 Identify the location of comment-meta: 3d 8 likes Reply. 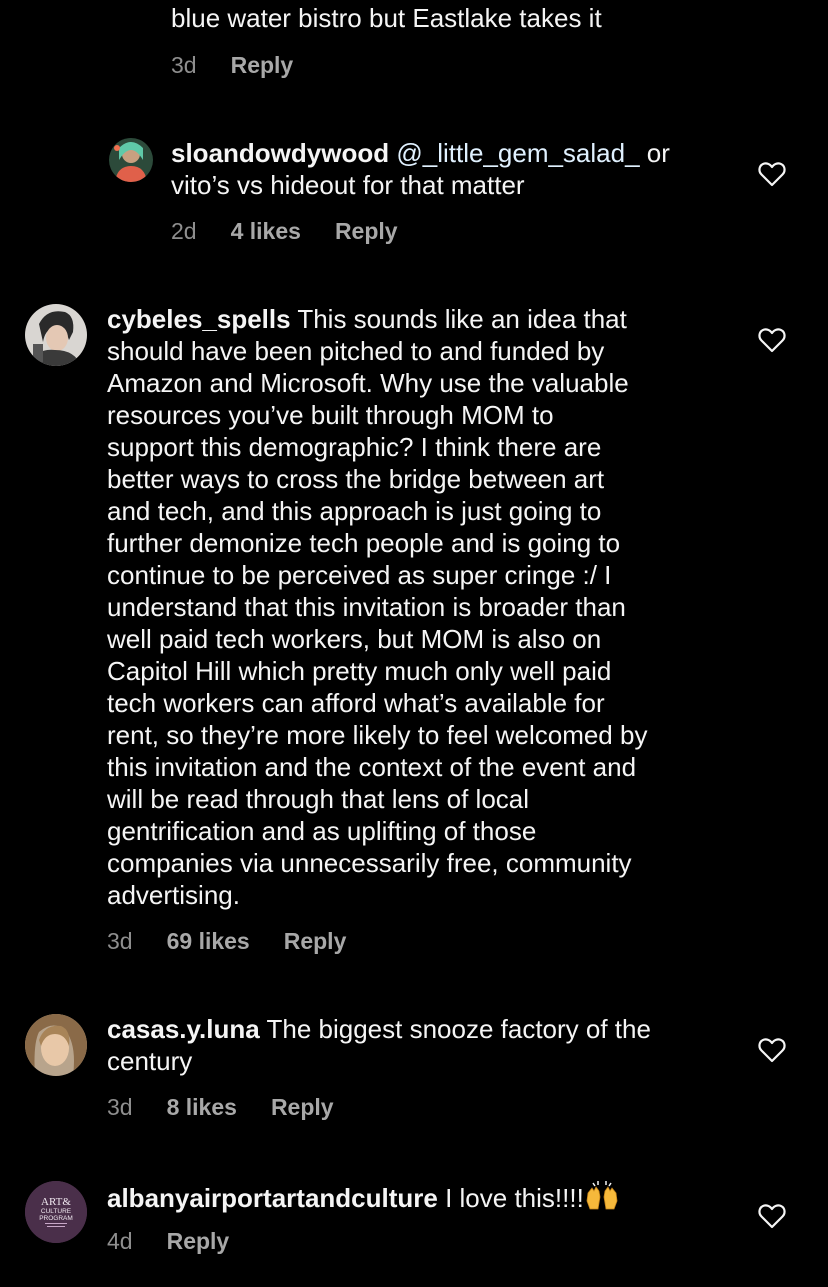
(220, 1107).